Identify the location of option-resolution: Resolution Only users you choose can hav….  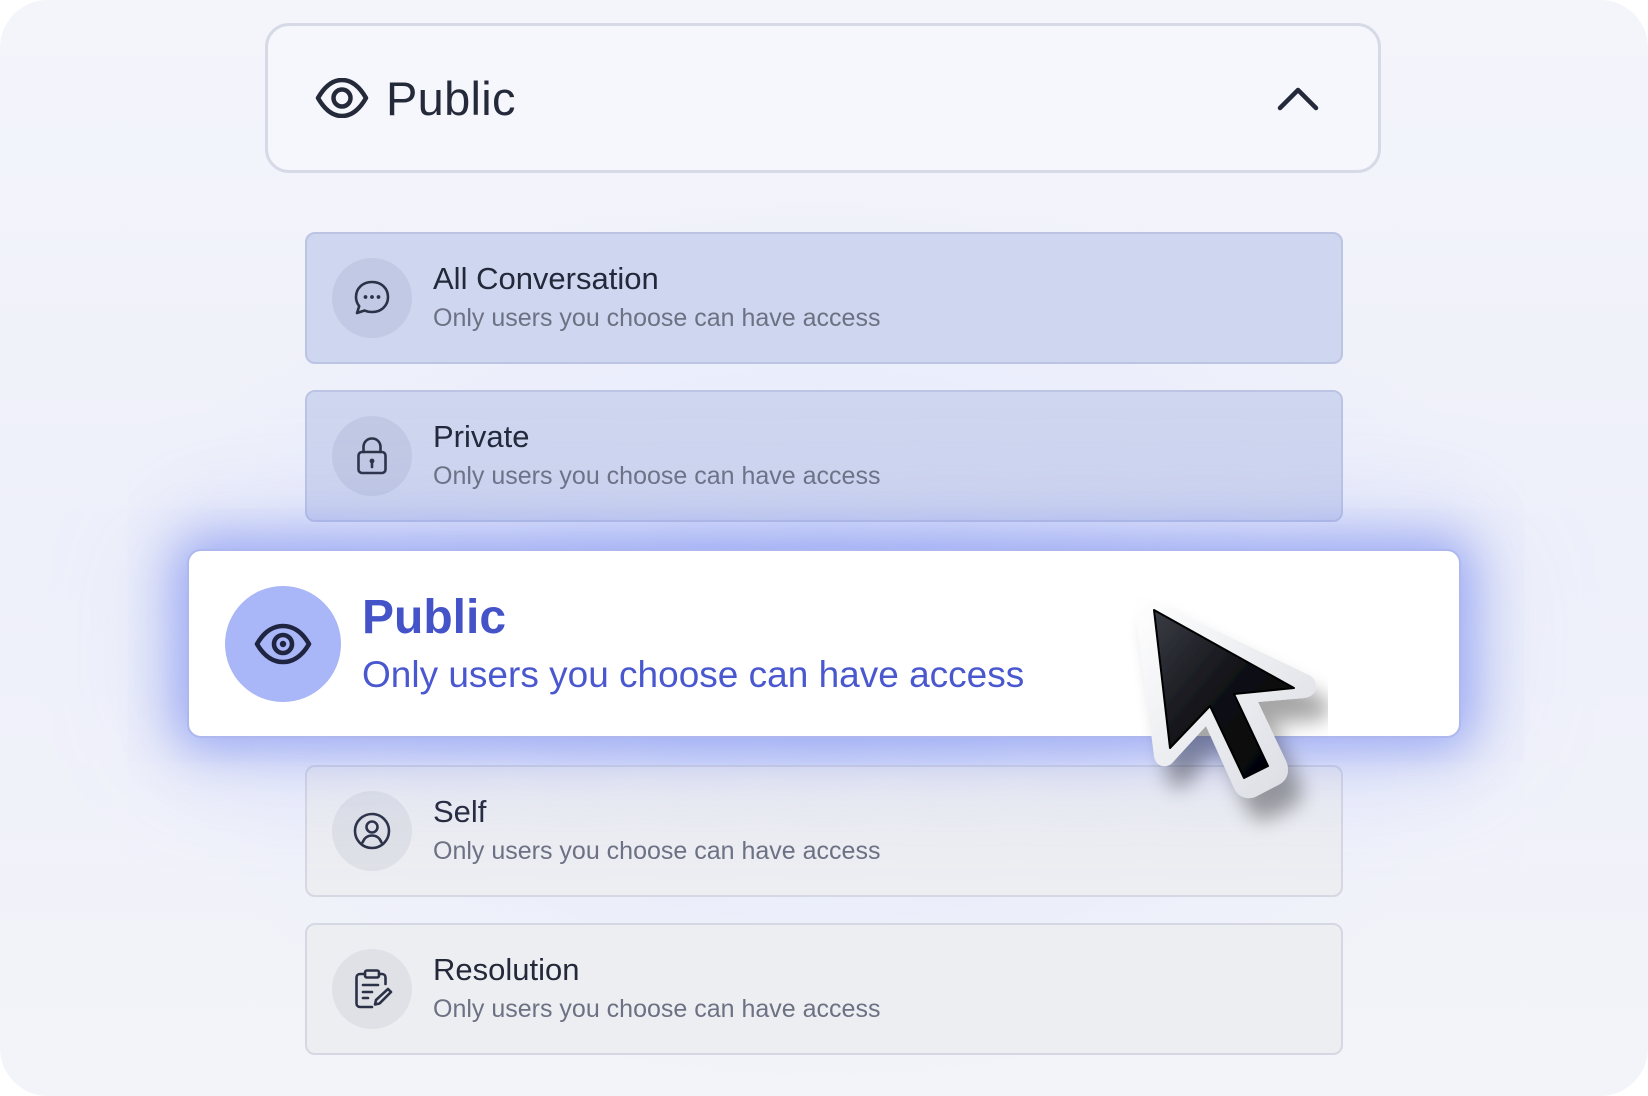
(824, 989).